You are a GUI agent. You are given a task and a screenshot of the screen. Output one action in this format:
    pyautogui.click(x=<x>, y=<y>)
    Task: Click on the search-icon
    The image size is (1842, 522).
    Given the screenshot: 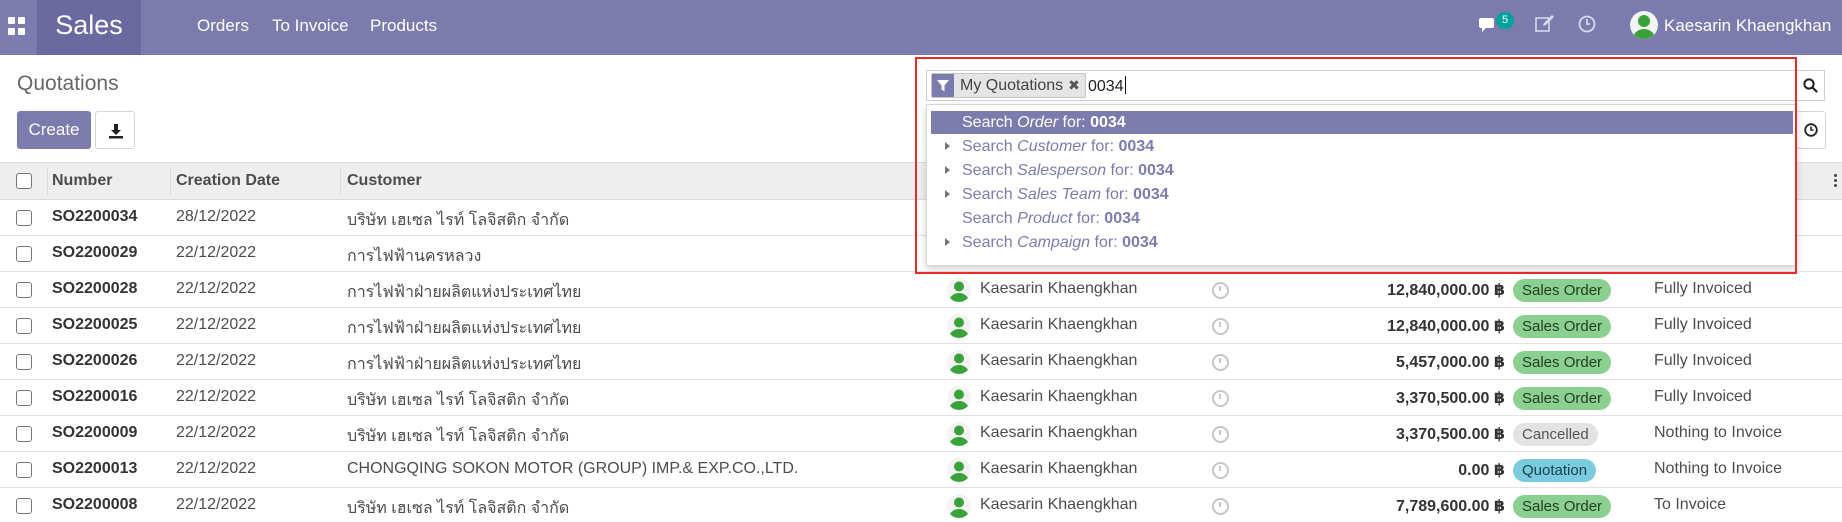 What is the action you would take?
    pyautogui.click(x=1810, y=85)
    